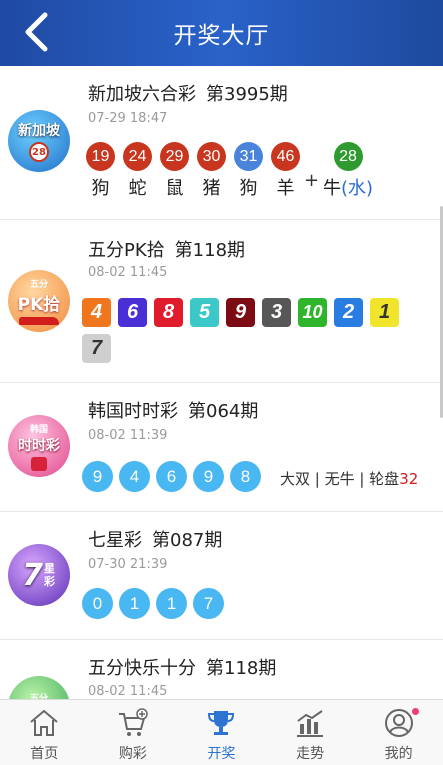  What do you see at coordinates (128, 118) in the screenshot?
I see `draw-time: 07-29 18:47` at bounding box center [128, 118].